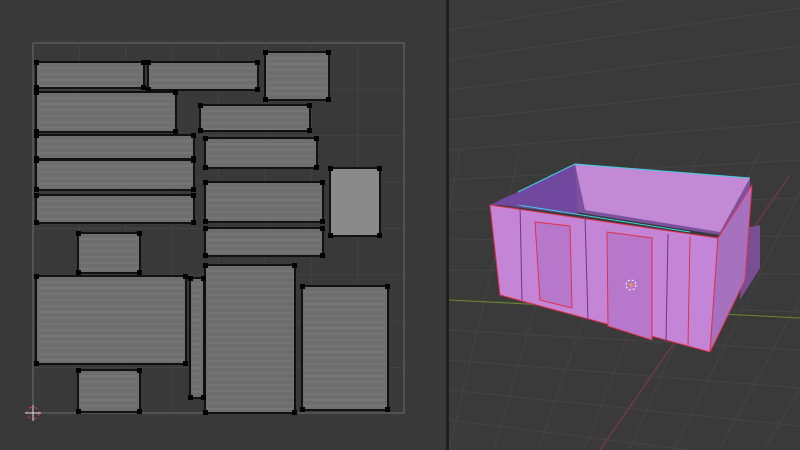 This screenshot has height=450, width=800. What do you see at coordinates (629, 286) in the screenshot?
I see `crate-front-panel-right` at bounding box center [629, 286].